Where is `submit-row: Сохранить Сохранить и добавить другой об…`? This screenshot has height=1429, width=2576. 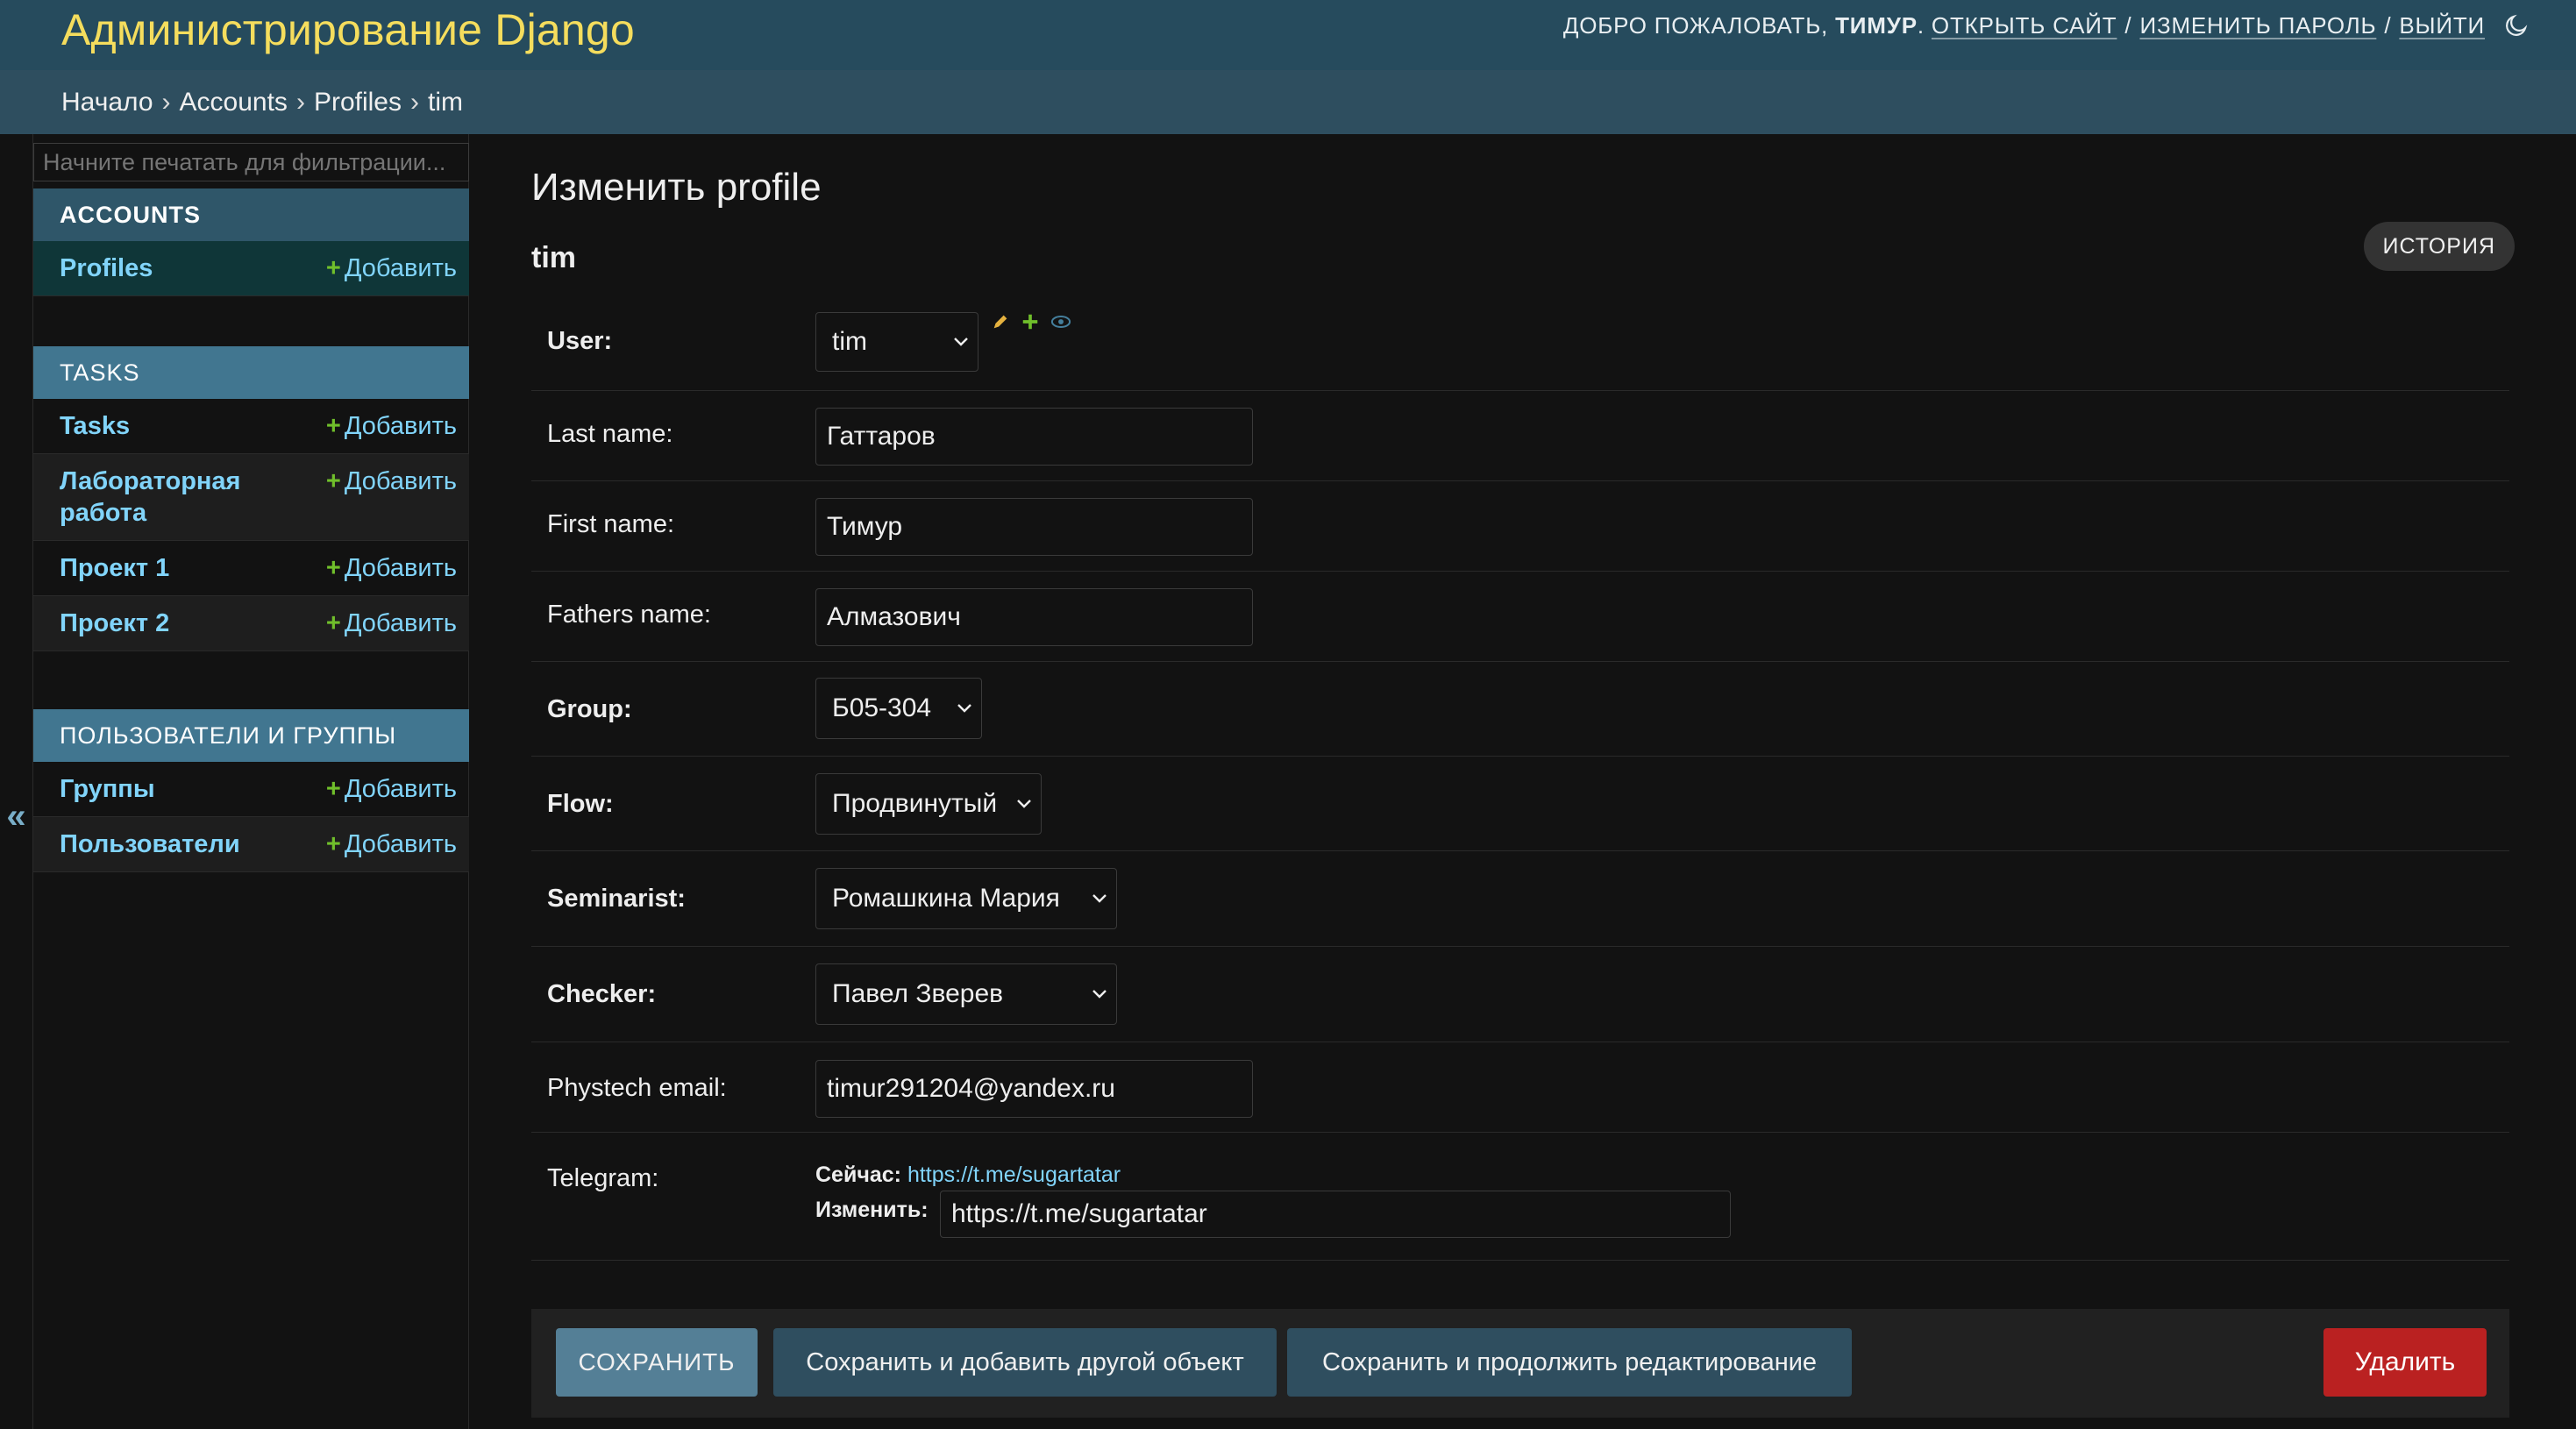 submit-row: Сохранить Сохранить и добавить другой об… is located at coordinates (1520, 1364).